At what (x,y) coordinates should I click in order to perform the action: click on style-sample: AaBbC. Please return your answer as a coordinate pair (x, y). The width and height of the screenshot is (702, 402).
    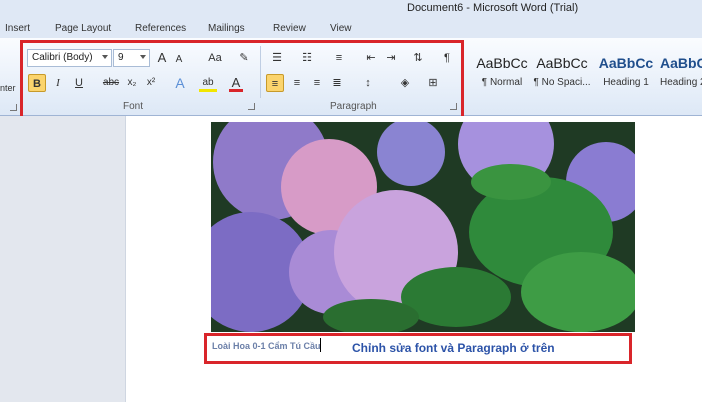
    Looking at the image, I should click on (681, 63).